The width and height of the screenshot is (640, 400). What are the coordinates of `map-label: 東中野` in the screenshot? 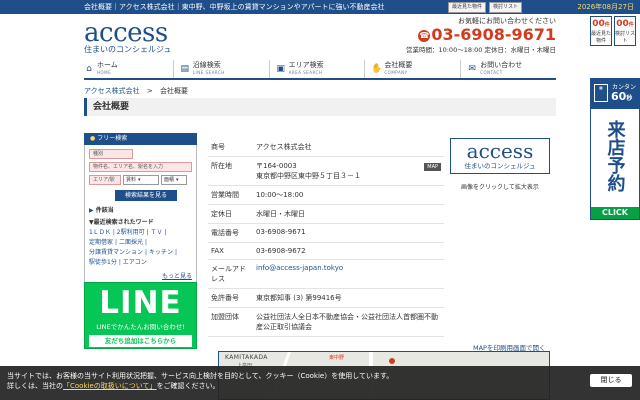 It's located at (337, 358).